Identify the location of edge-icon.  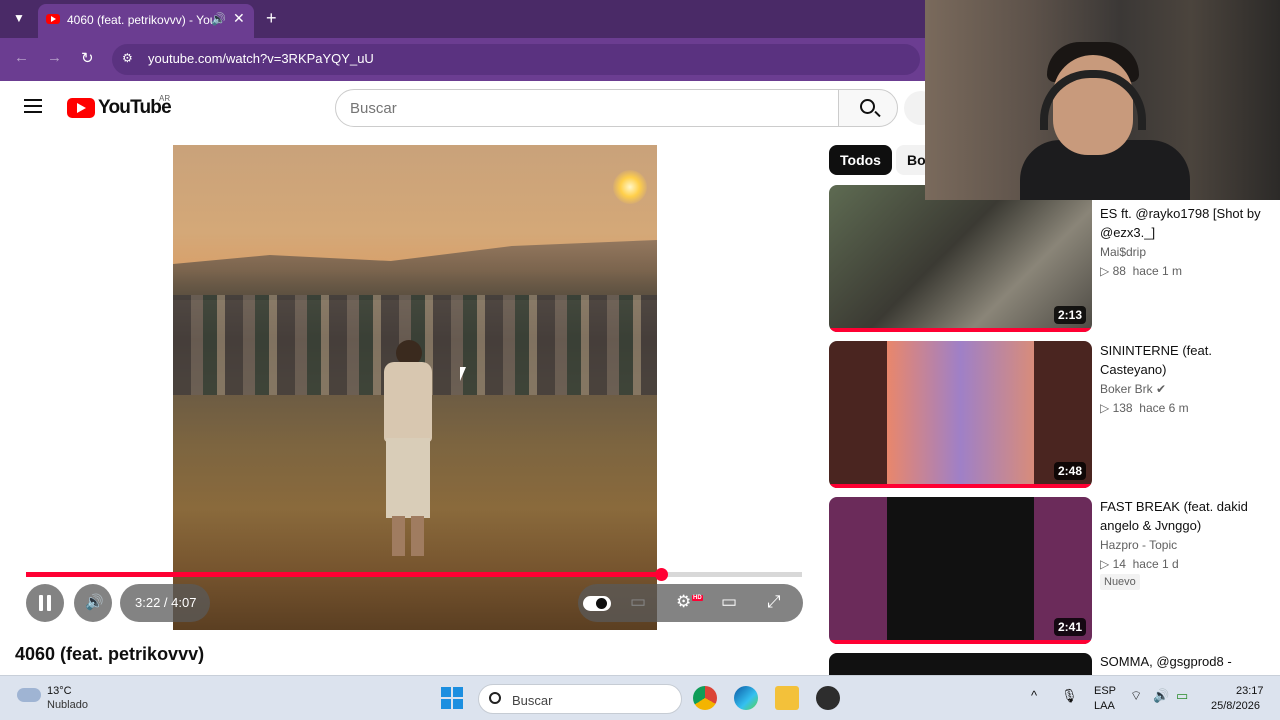
(746, 698).